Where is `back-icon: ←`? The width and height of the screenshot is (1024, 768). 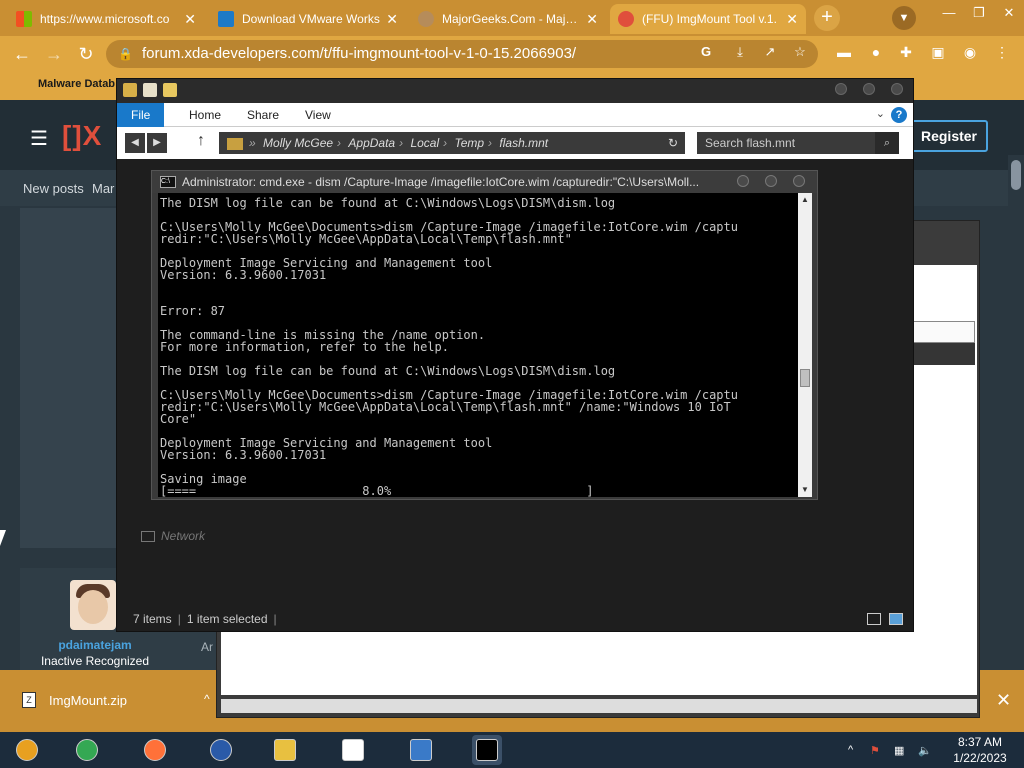 back-icon: ← is located at coordinates (22, 54).